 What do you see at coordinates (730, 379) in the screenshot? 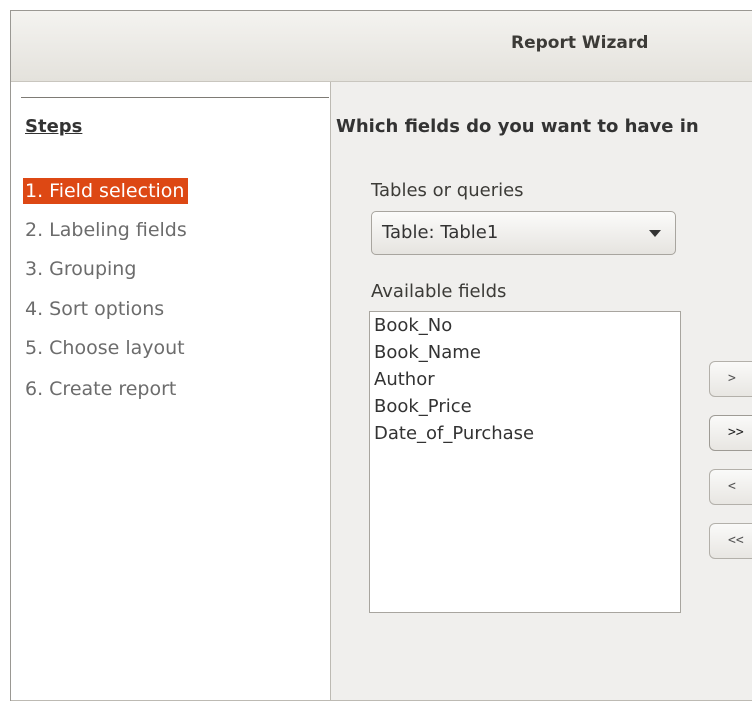
I see `add-field-button: >` at bounding box center [730, 379].